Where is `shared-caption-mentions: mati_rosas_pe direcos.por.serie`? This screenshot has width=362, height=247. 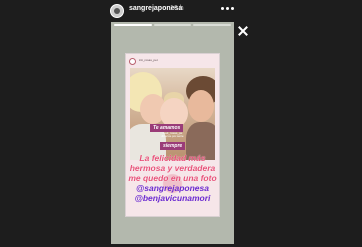 shared-caption-mentions: mati_rosas_pe direcos.por.serie is located at coordinates (172, 135).